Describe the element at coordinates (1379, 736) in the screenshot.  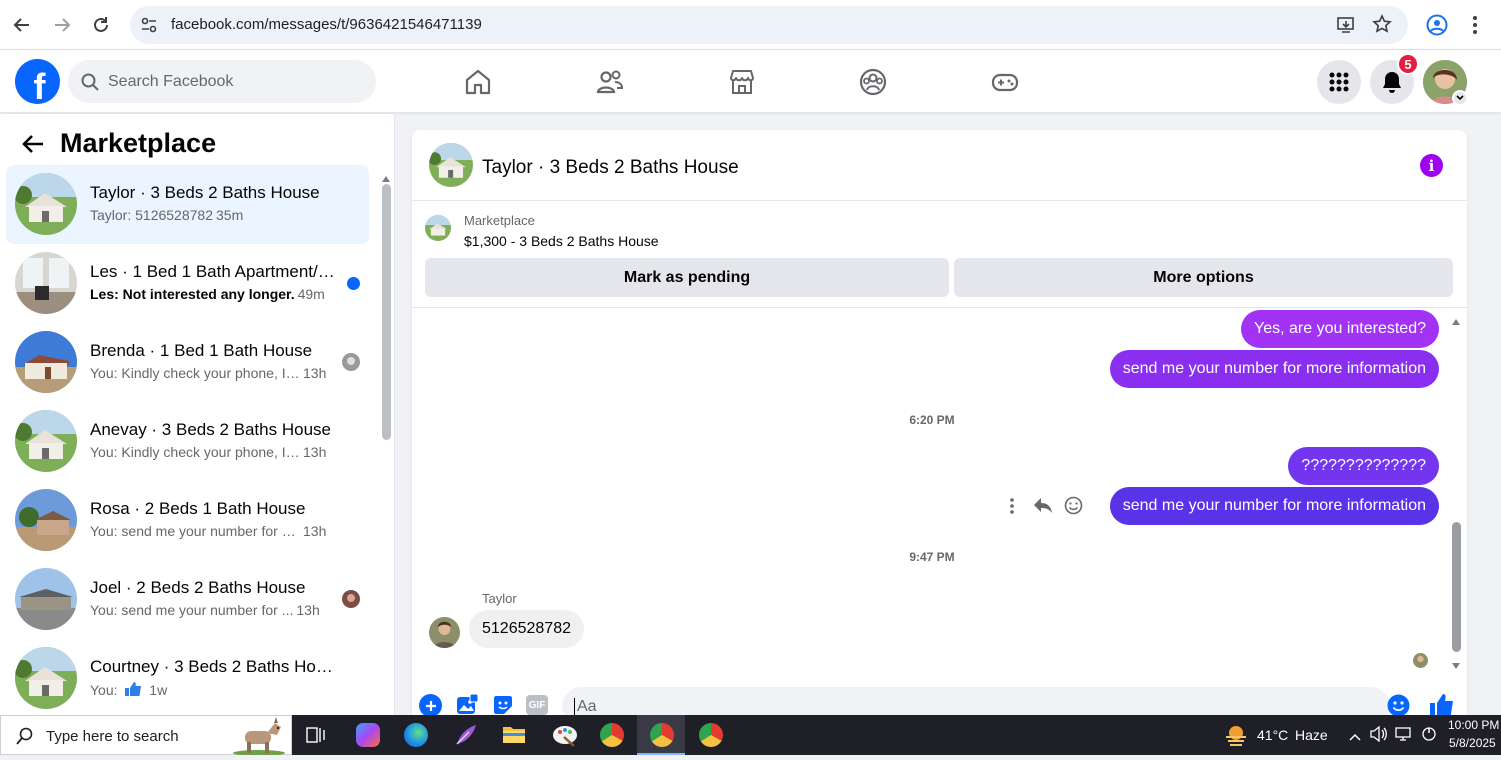
I see `volume-icon` at that location.